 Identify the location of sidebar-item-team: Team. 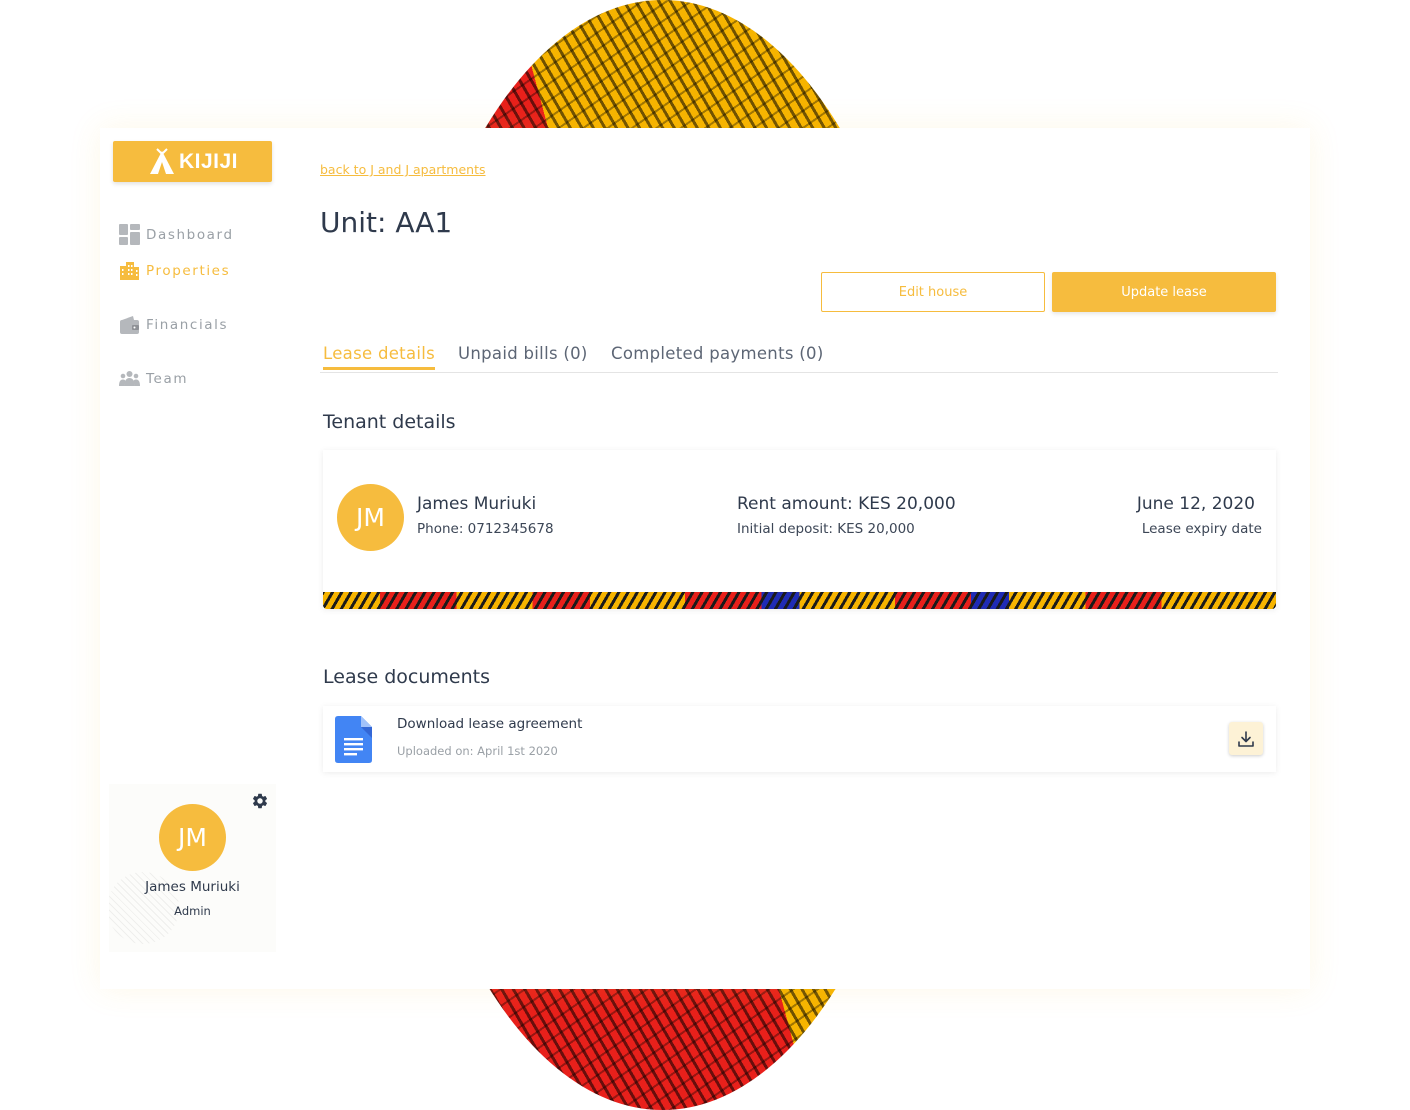
(194, 378).